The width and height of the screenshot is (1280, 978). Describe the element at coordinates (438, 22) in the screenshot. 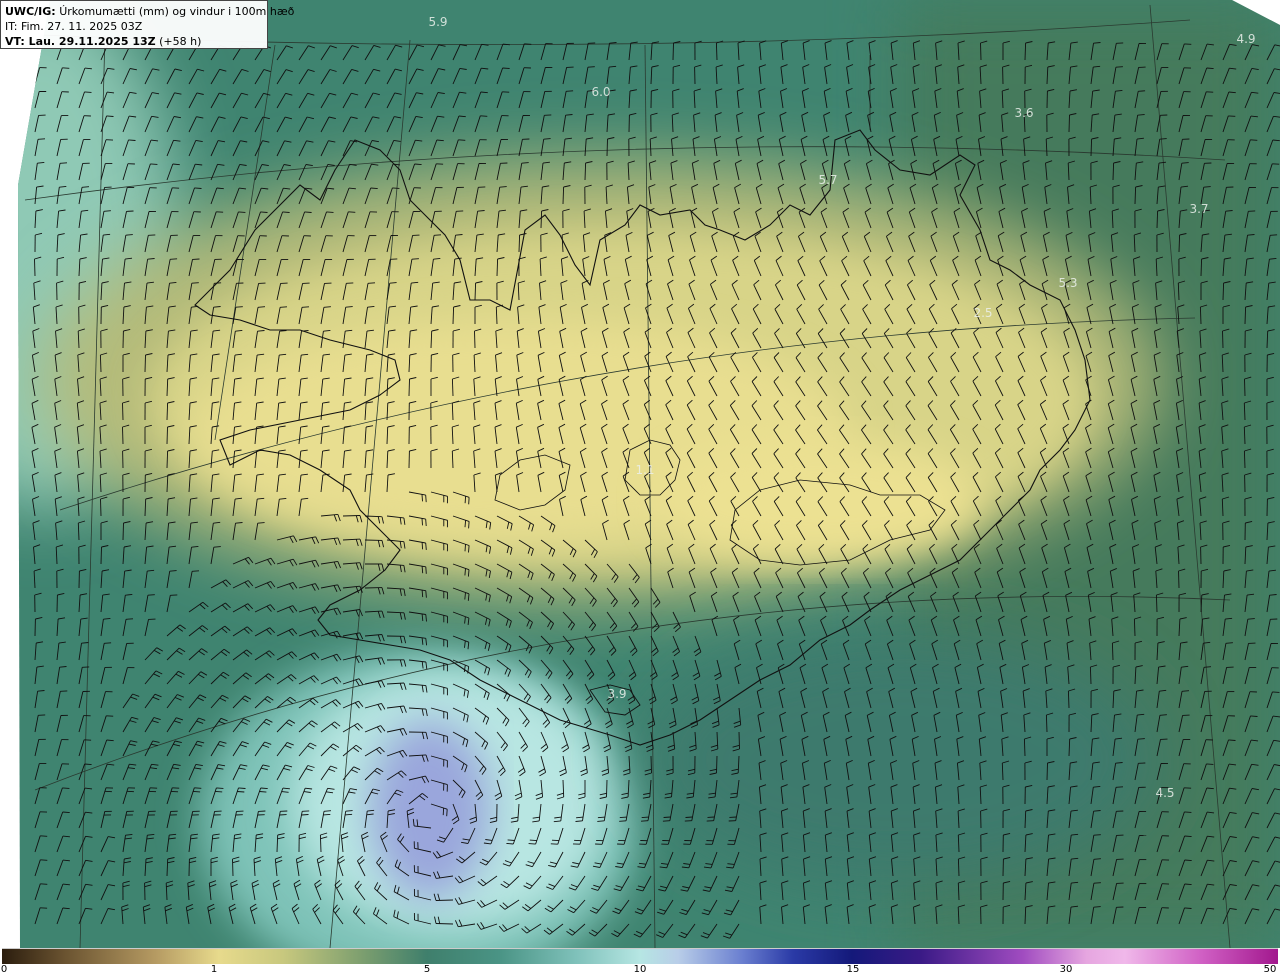

I see `map-value-label: 5.9` at that location.